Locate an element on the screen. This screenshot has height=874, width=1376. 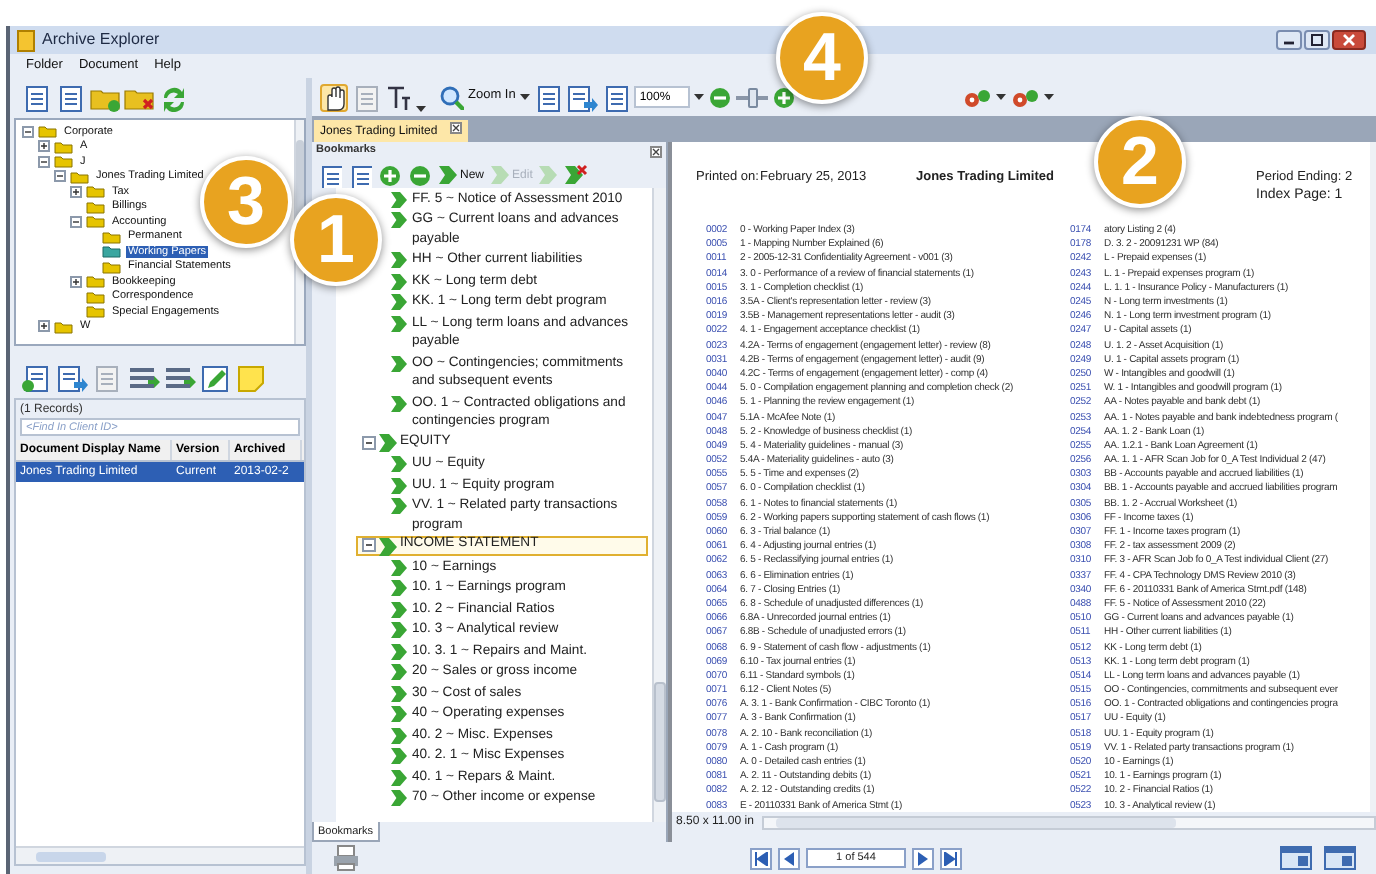
document-arrow-icon is located at coordinates (72, 378).